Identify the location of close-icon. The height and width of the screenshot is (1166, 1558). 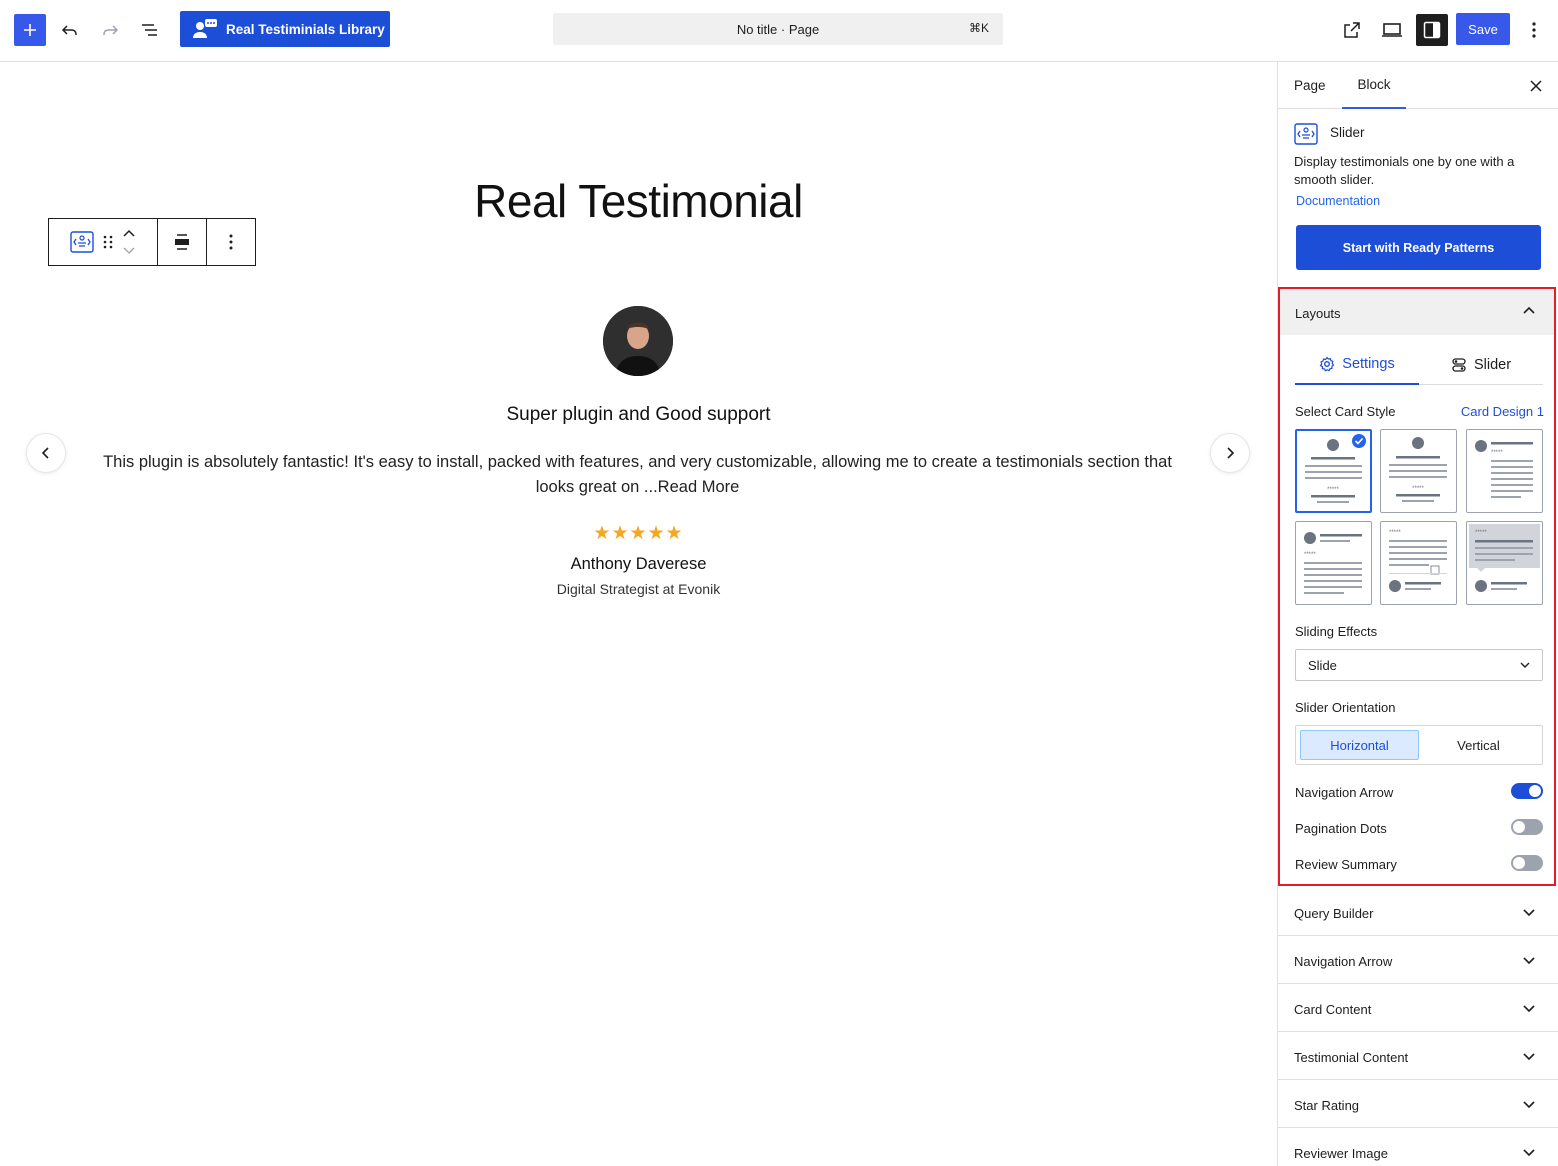
(1536, 86).